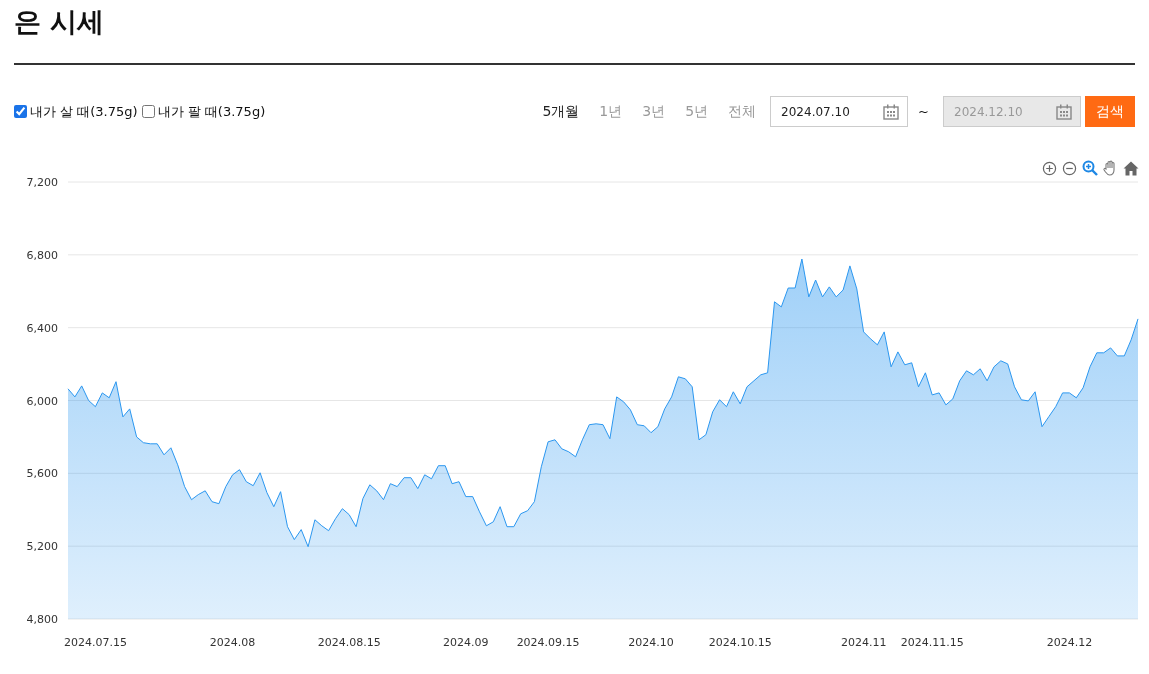 This screenshot has height=674, width=1149. What do you see at coordinates (839, 111) in the screenshot?
I see `date-field: 2024.07.10` at bounding box center [839, 111].